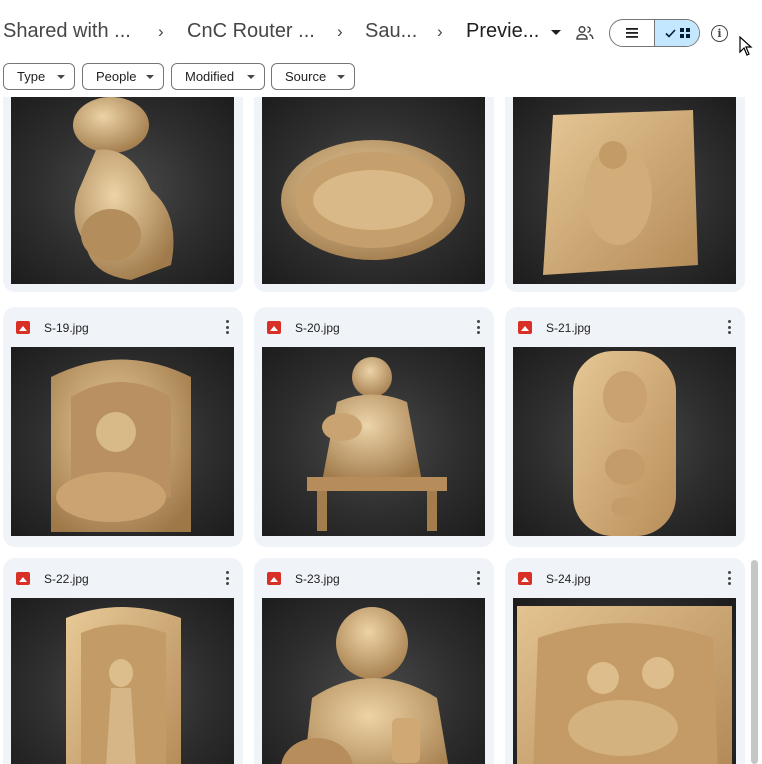  Describe the element at coordinates (746, 46) in the screenshot. I see `mouse-pointer-icon` at that location.